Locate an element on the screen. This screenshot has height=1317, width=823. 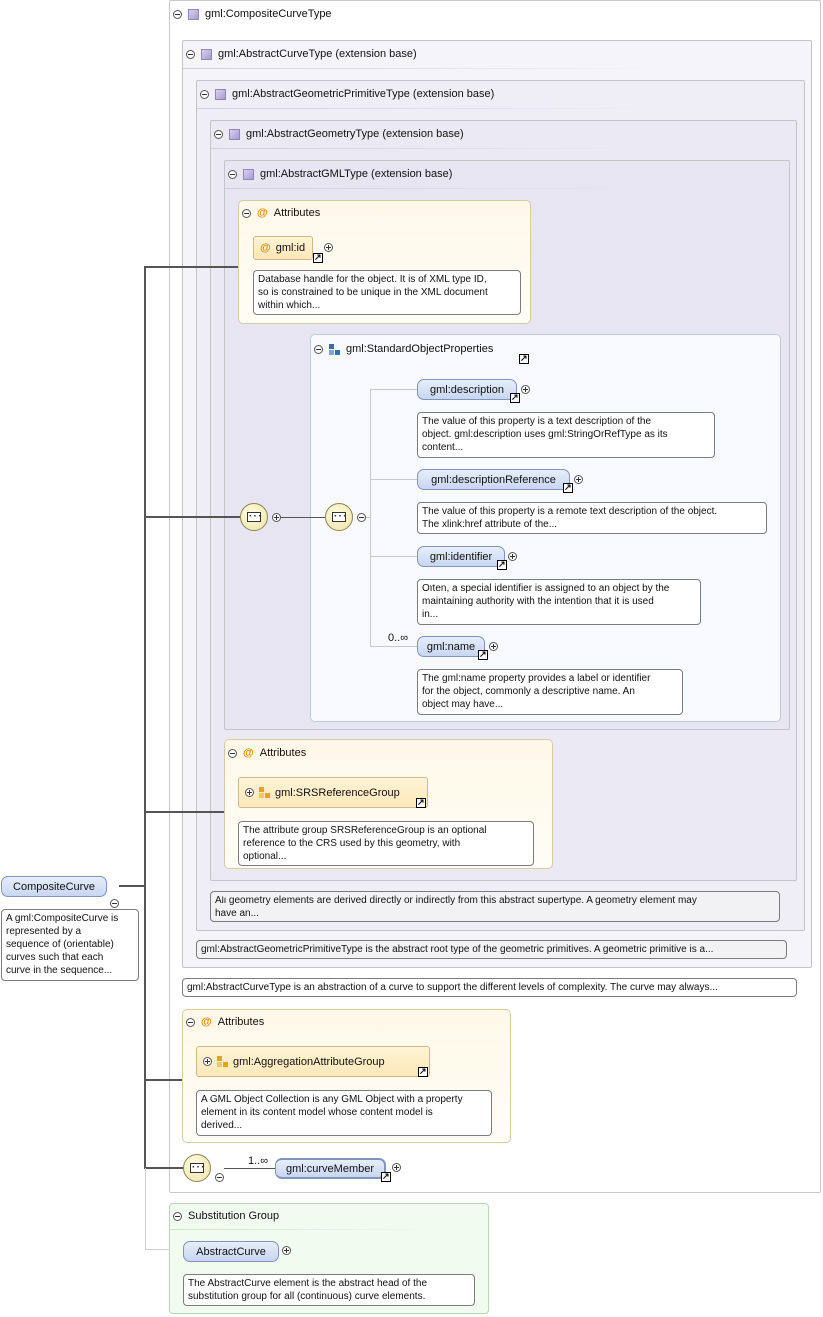
element-label: gml:descriptionReference is located at coordinates (493, 479).